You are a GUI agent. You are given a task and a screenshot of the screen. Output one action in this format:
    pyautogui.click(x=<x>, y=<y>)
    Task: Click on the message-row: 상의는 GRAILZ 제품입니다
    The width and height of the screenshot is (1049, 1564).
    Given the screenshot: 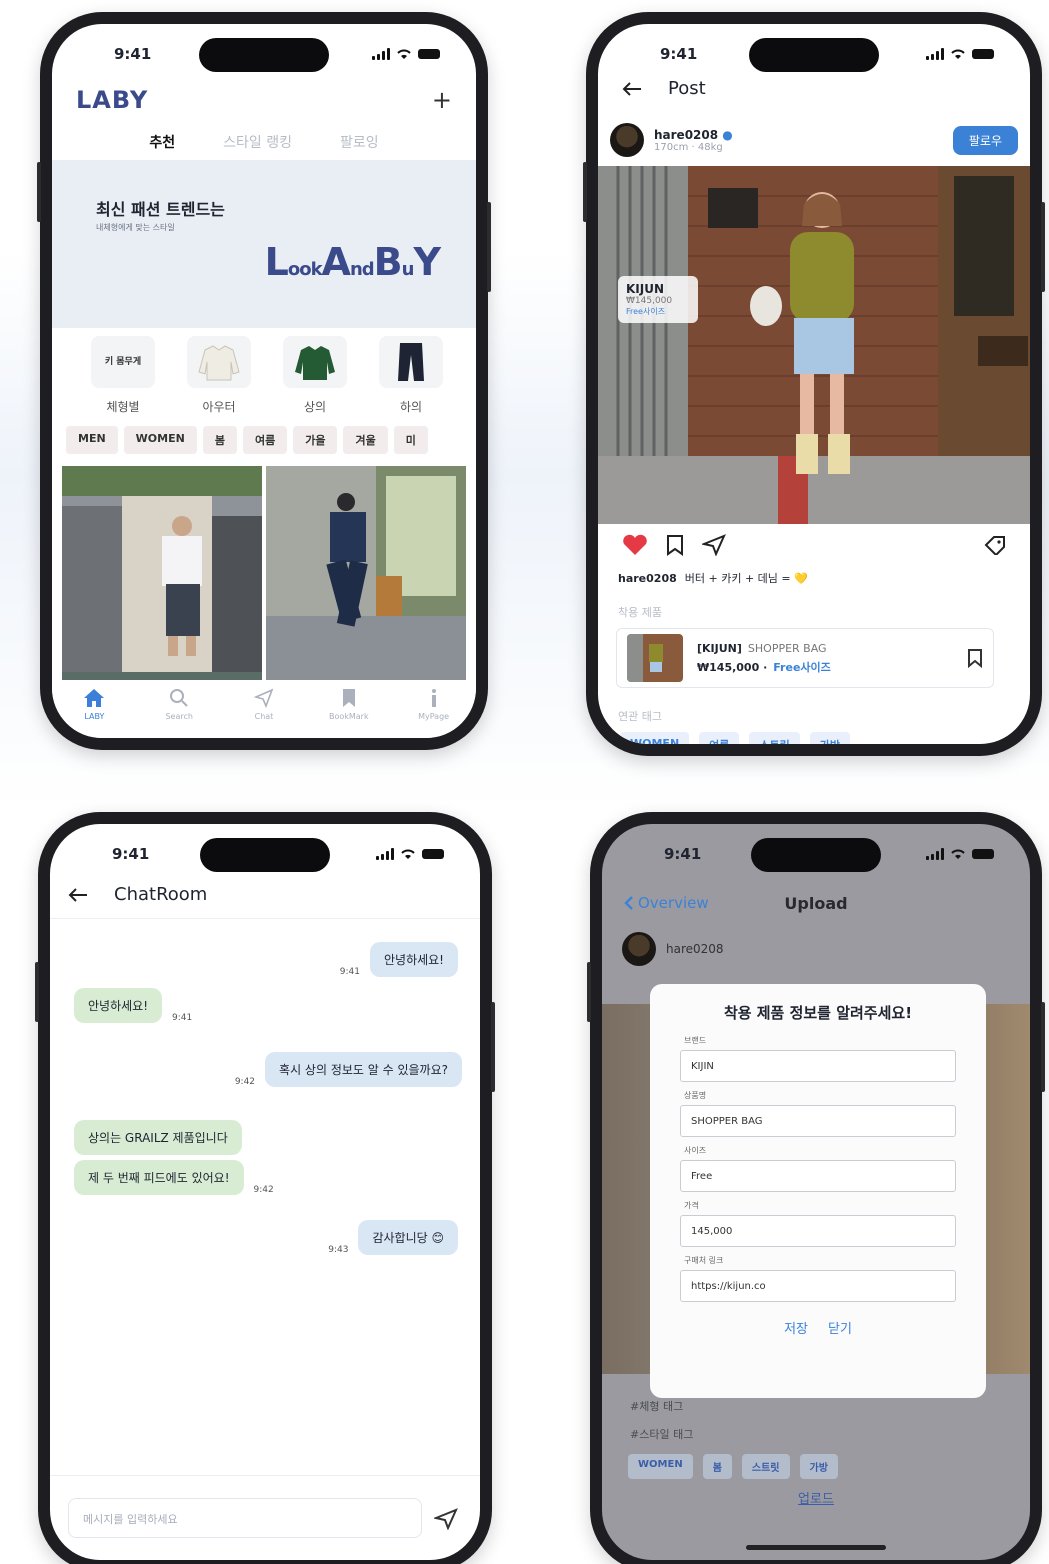 What is the action you would take?
    pyautogui.click(x=158, y=1137)
    